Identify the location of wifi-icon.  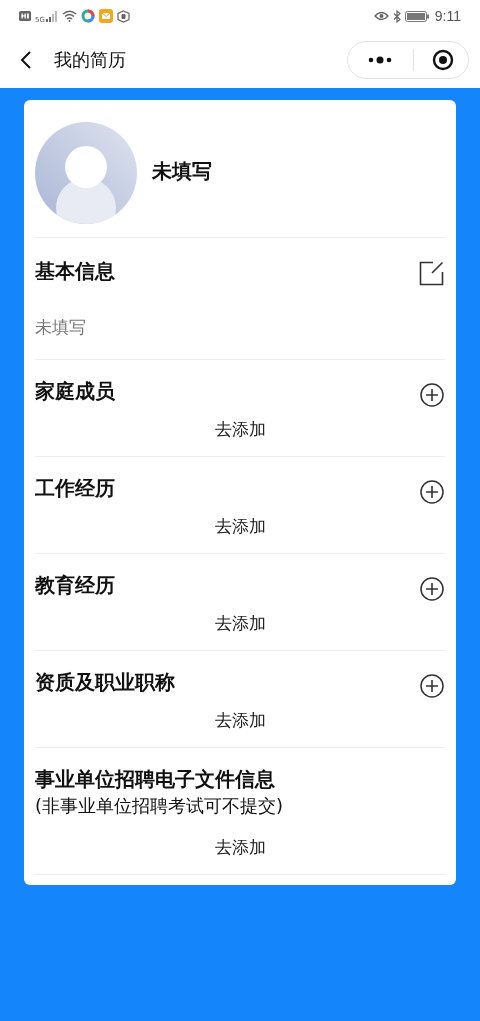
(69, 16).